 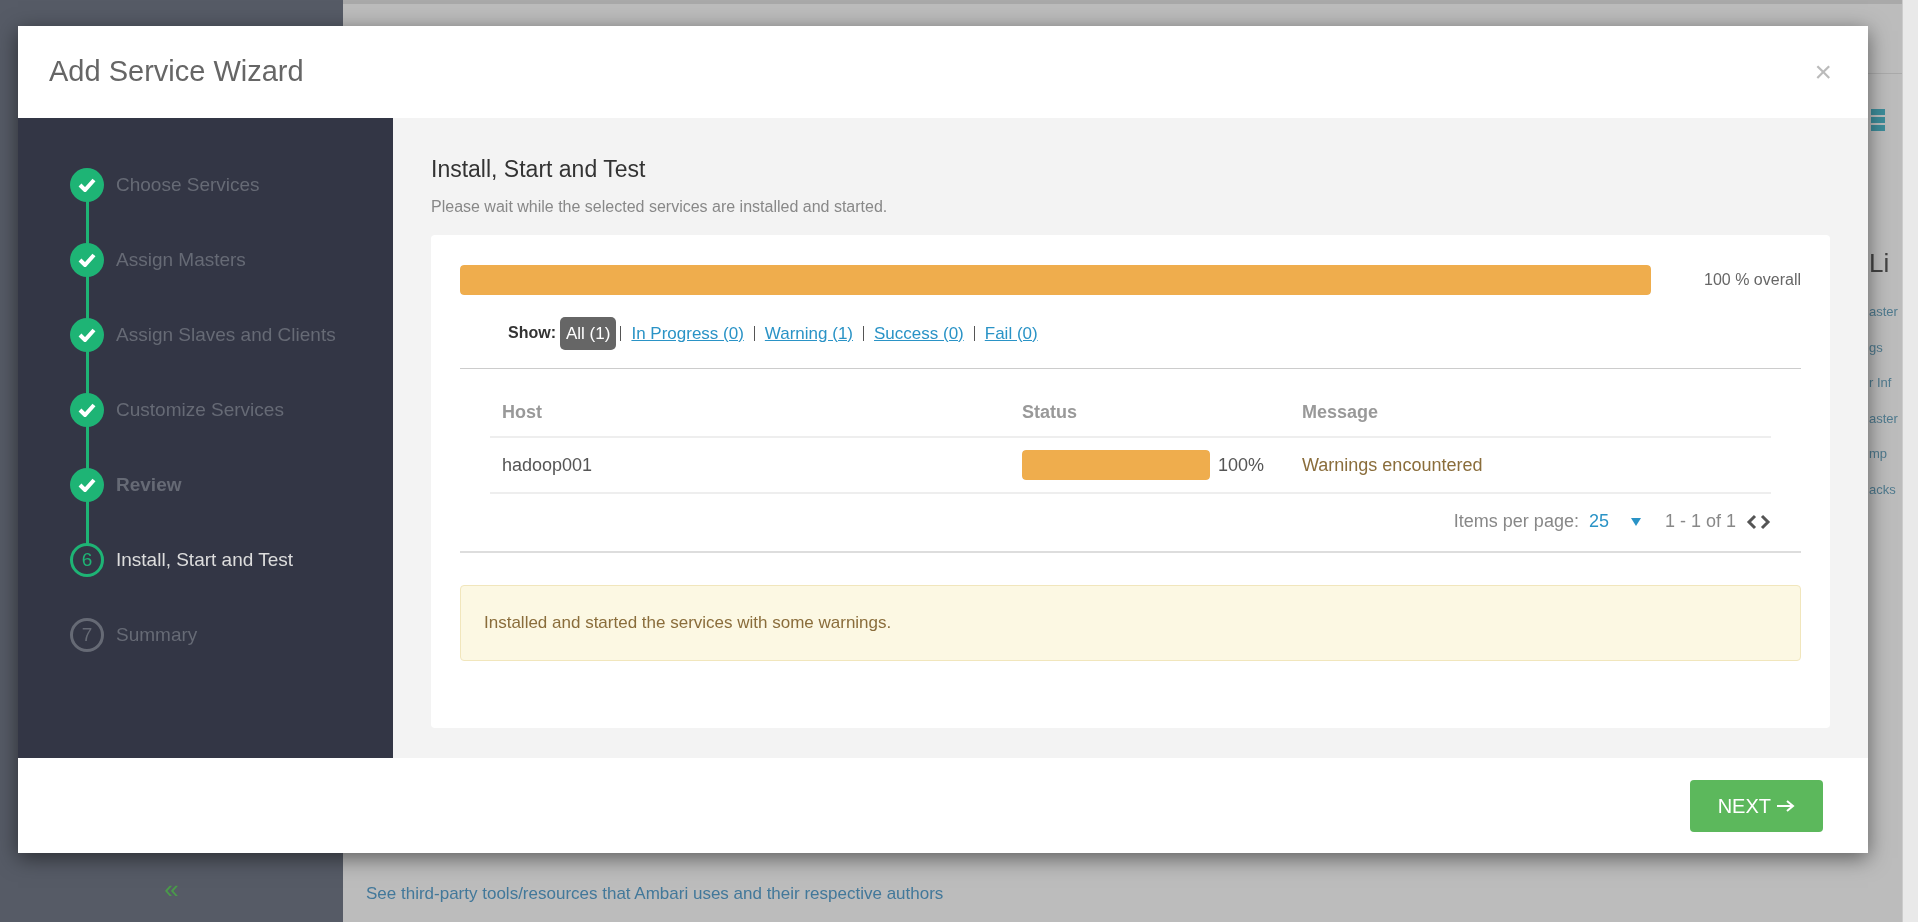 What do you see at coordinates (808, 333) in the screenshot?
I see `filter-link: Warning (1)` at bounding box center [808, 333].